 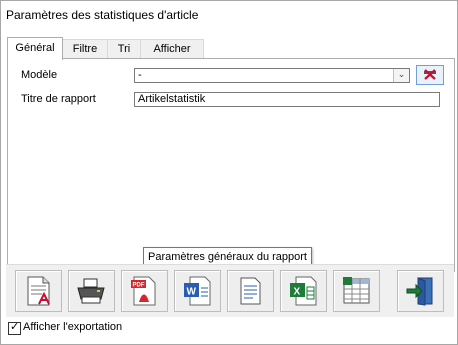 What do you see at coordinates (272, 75) in the screenshot?
I see `model-dropdown: - ⌄` at bounding box center [272, 75].